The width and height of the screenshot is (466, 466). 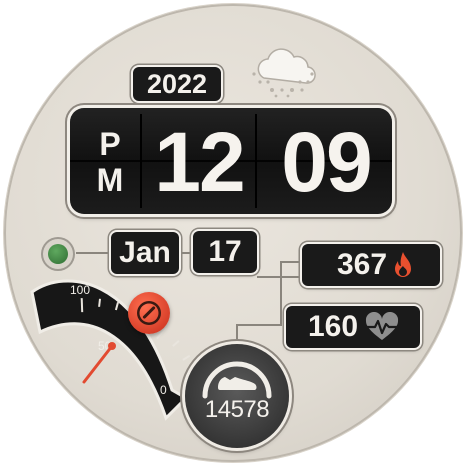 I want to click on gauge-needle-hub, so click(x=112, y=346).